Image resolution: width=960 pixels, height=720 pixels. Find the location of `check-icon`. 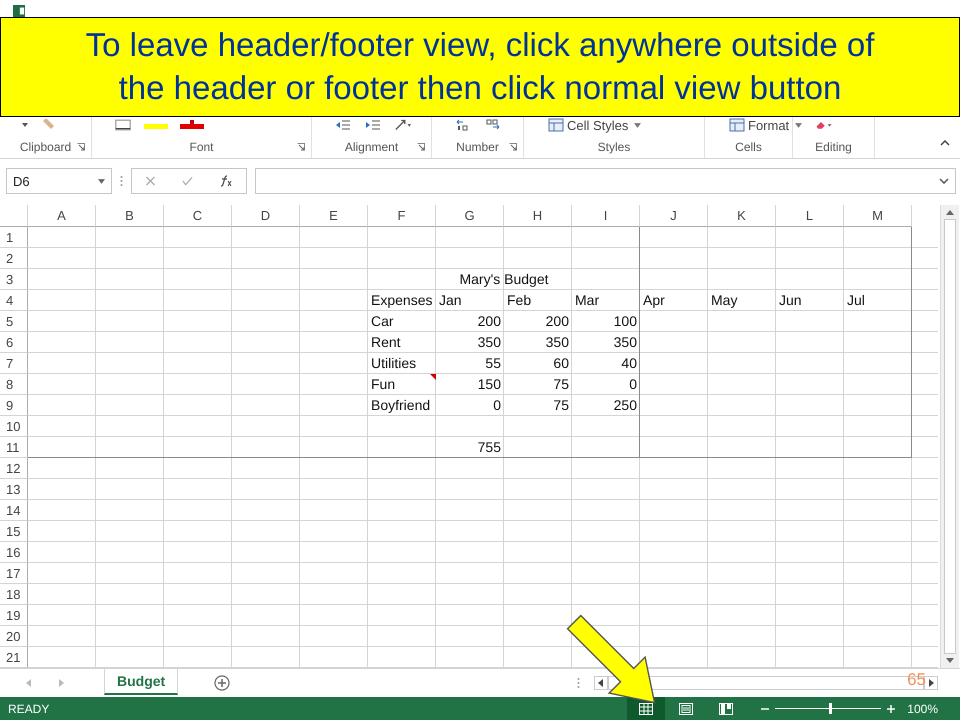

check-icon is located at coordinates (187, 181).